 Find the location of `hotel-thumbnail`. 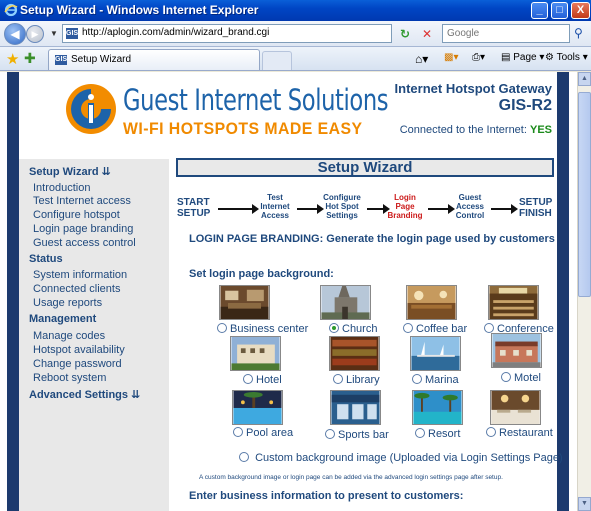

hotel-thumbnail is located at coordinates (255, 353).